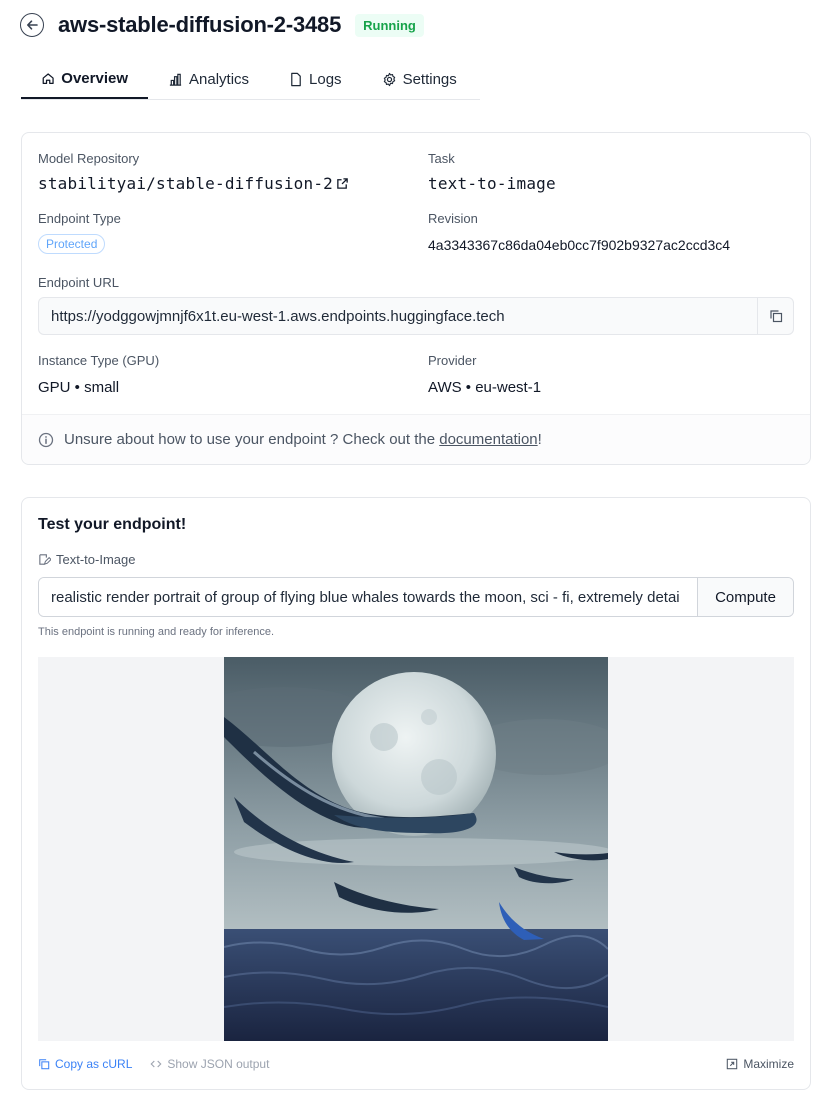 The image size is (826, 1100). I want to click on show-json-button: Show JSON output, so click(209, 1064).